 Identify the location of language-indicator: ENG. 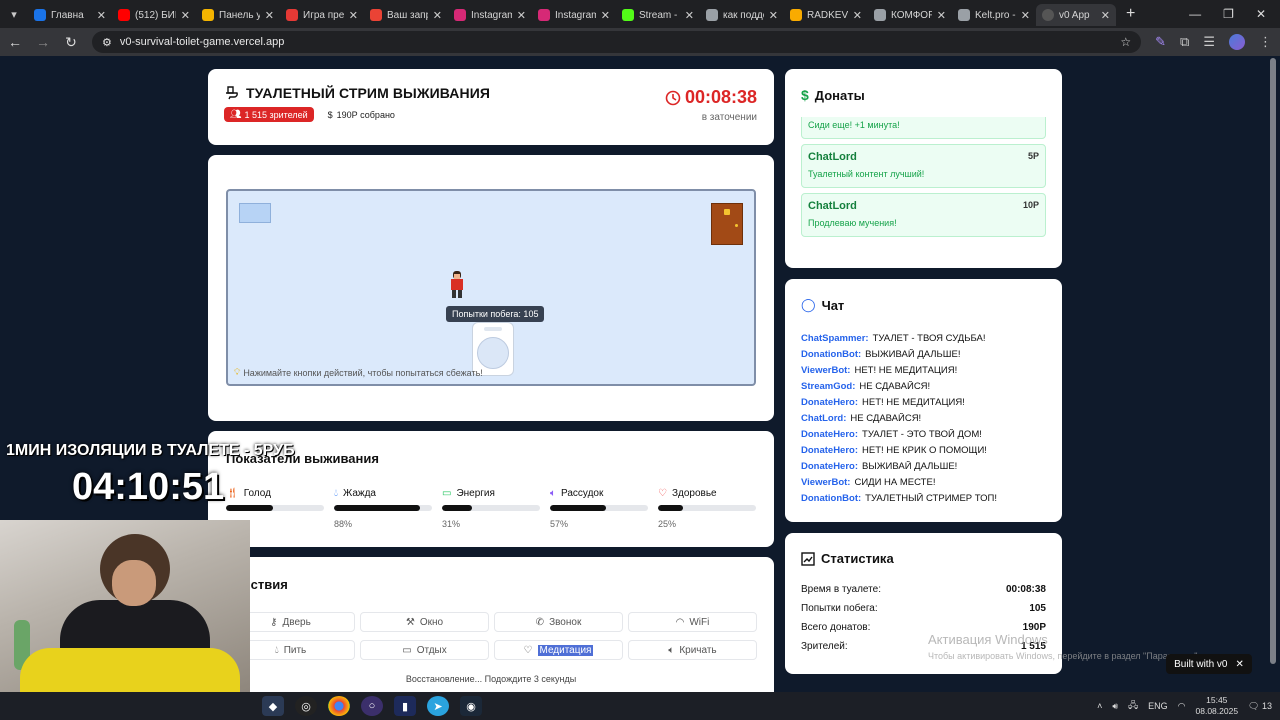
(1158, 706).